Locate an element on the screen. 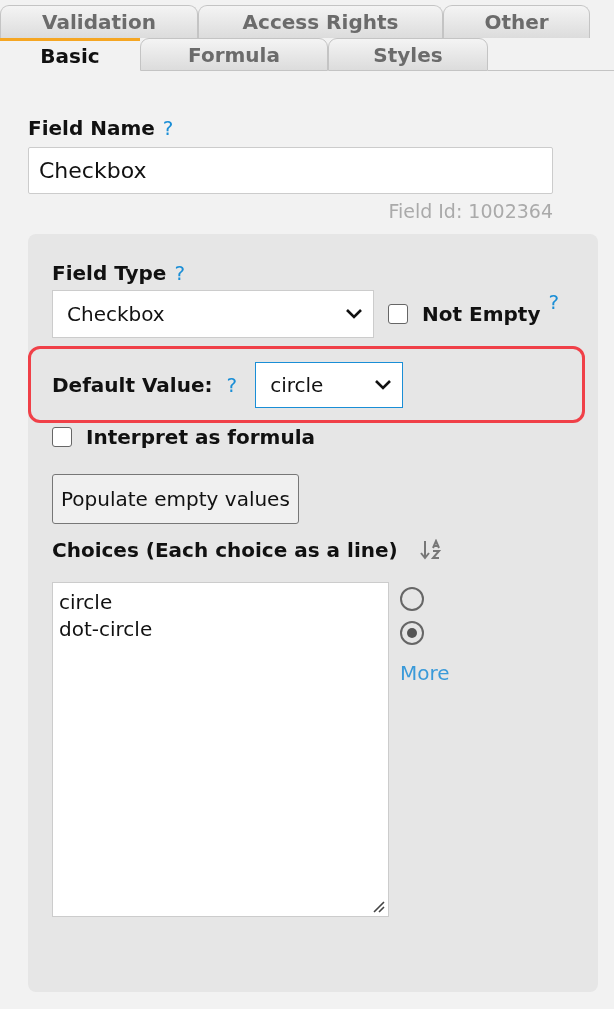 The height and width of the screenshot is (1009, 614). more-link: More is located at coordinates (425, 673).